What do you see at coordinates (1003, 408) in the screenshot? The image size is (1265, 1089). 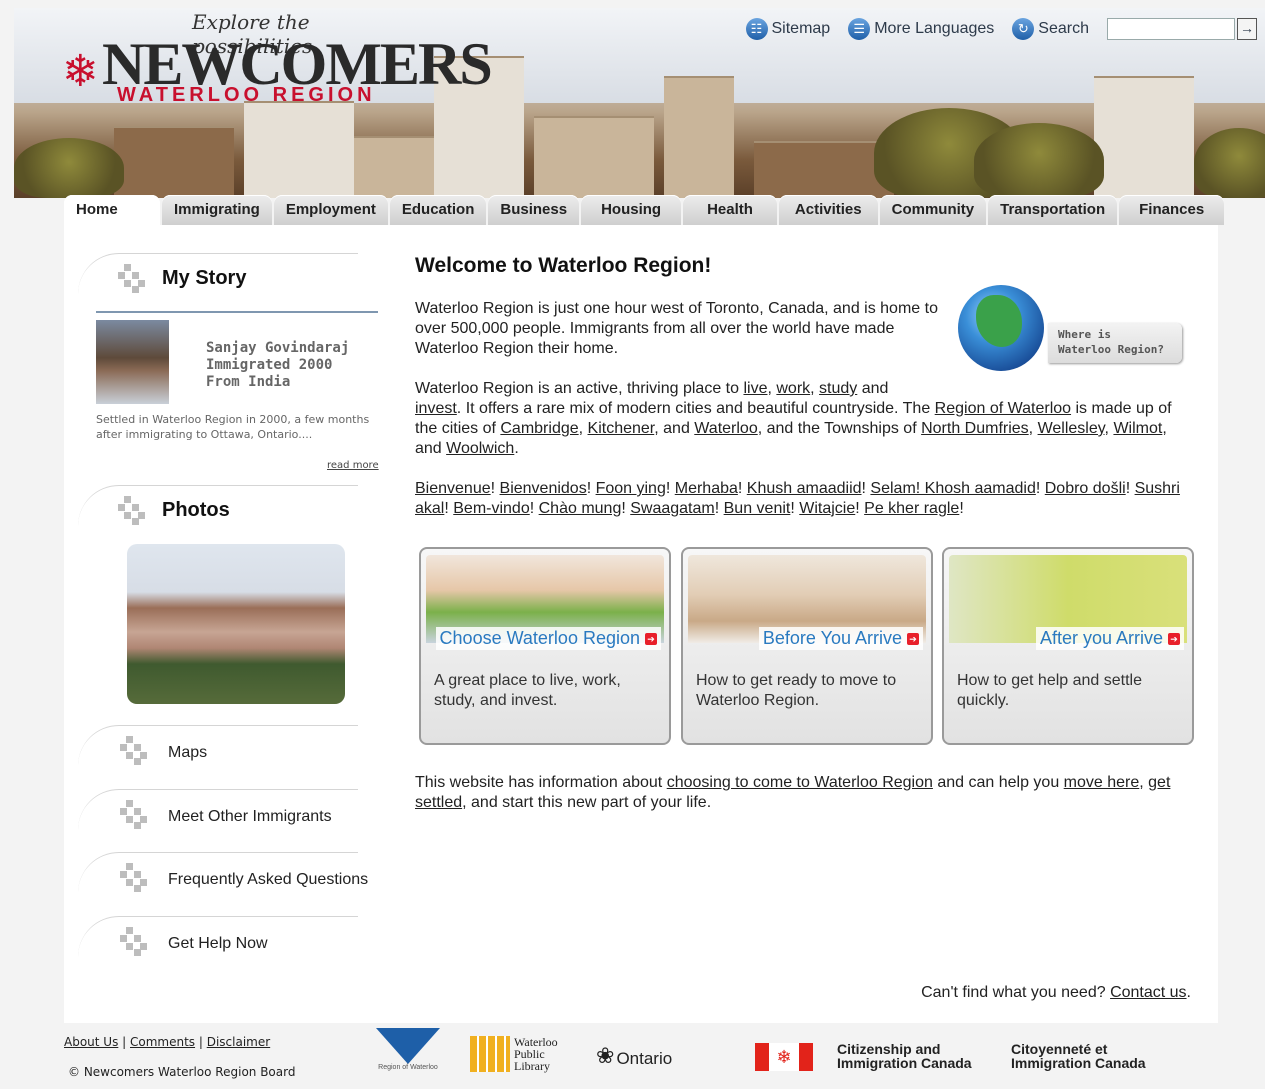 I see `link-region-of-waterloo: Region of Waterloo` at bounding box center [1003, 408].